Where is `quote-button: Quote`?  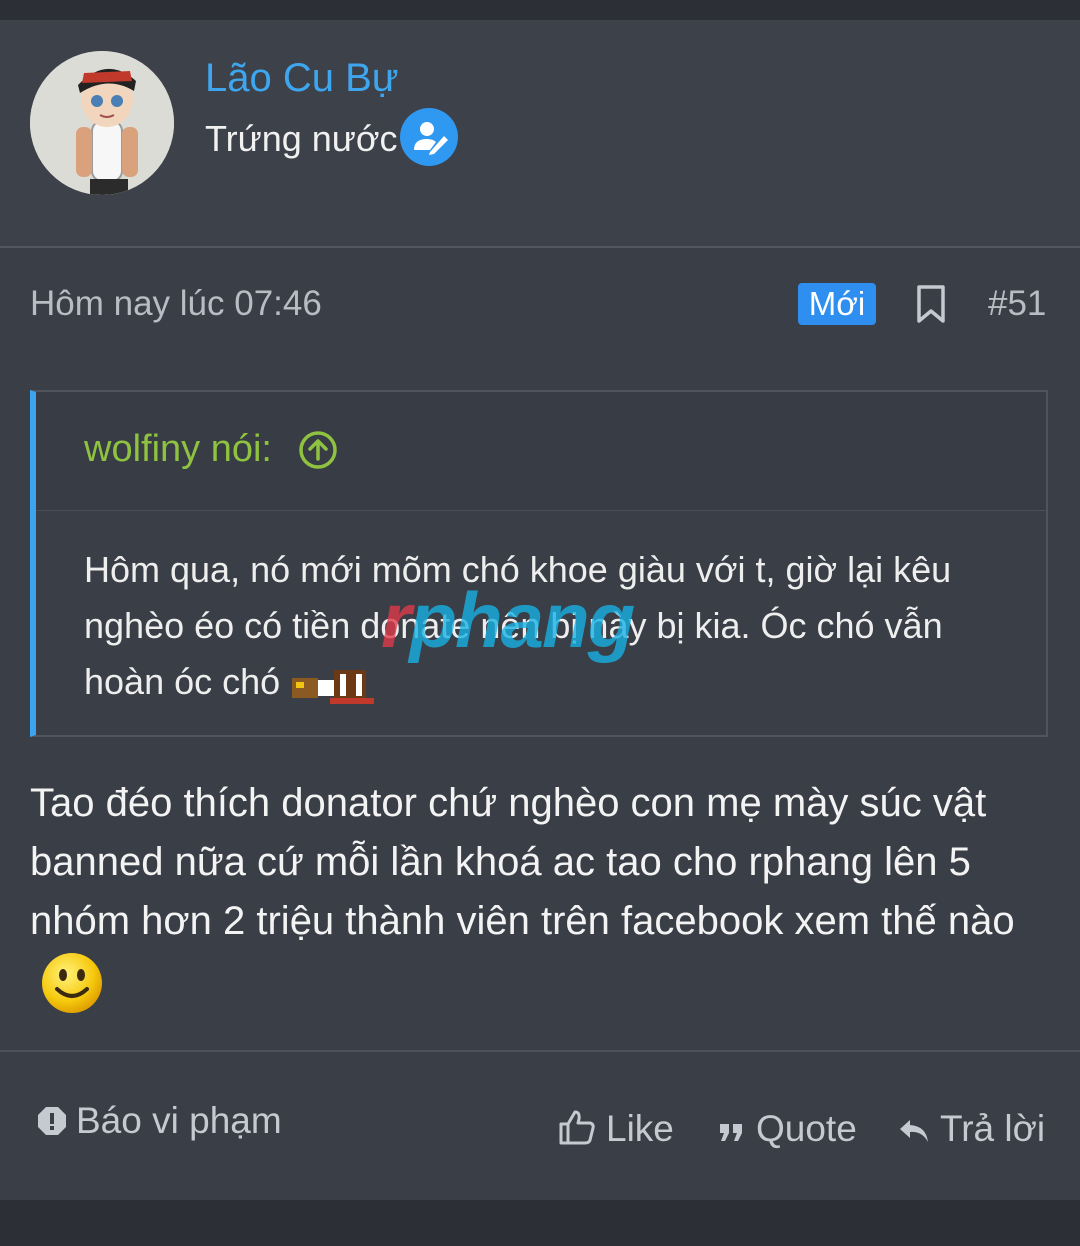 quote-button: Quote is located at coordinates (787, 1129).